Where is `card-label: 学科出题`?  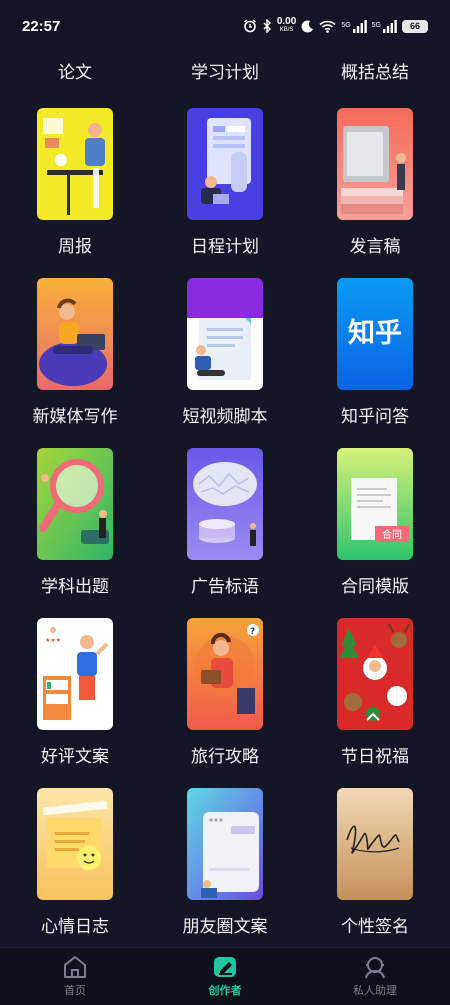
card-label: 学科出题 is located at coordinates (75, 587).